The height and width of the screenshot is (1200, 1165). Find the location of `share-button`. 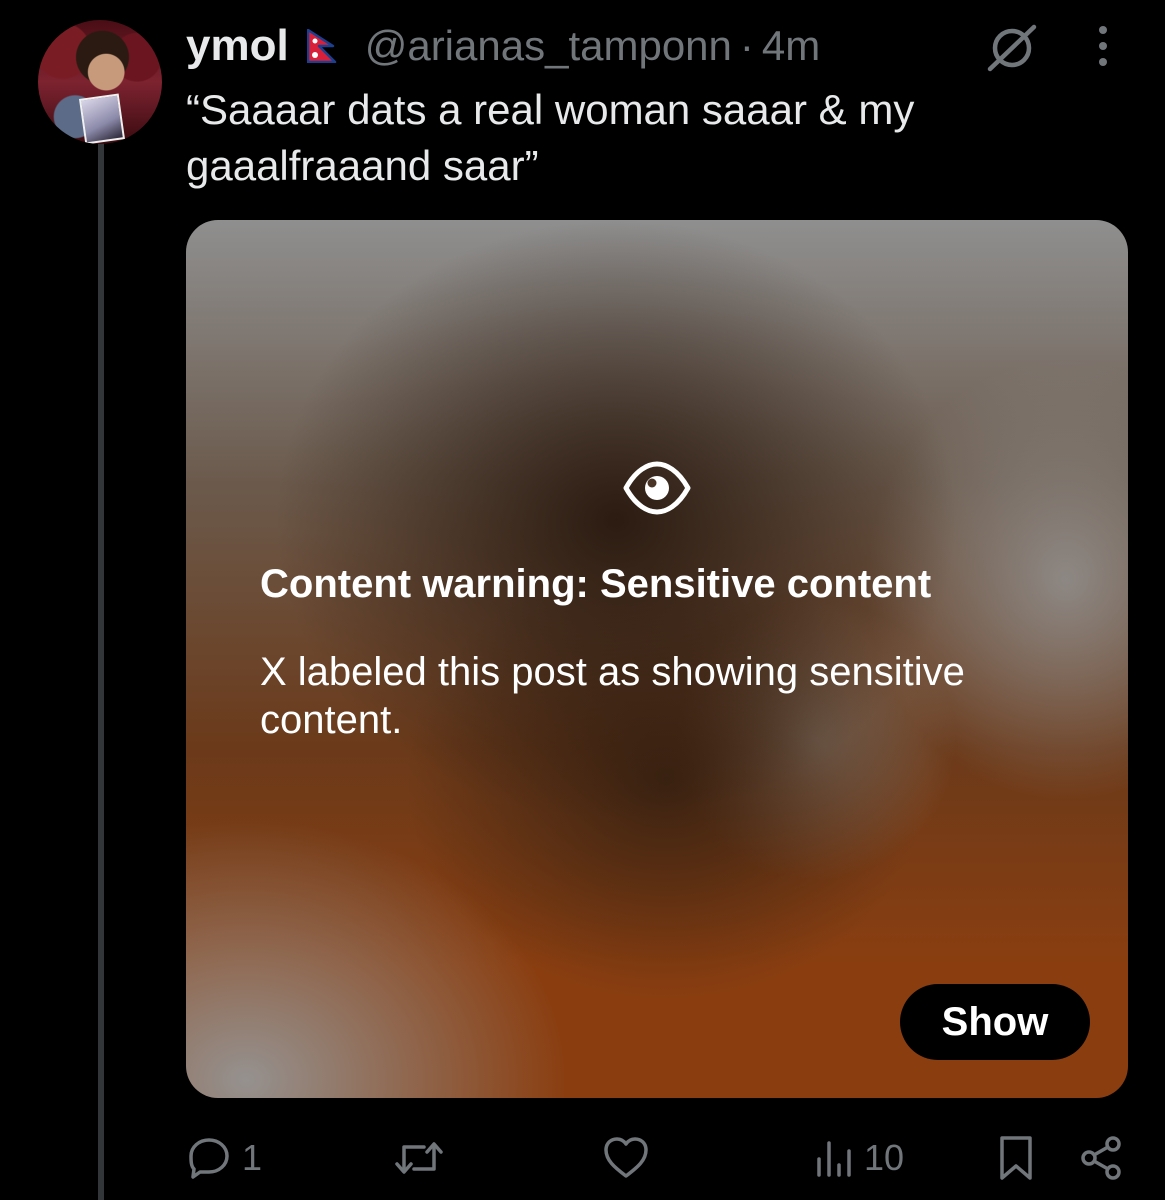

share-button is located at coordinates (1101, 1158).